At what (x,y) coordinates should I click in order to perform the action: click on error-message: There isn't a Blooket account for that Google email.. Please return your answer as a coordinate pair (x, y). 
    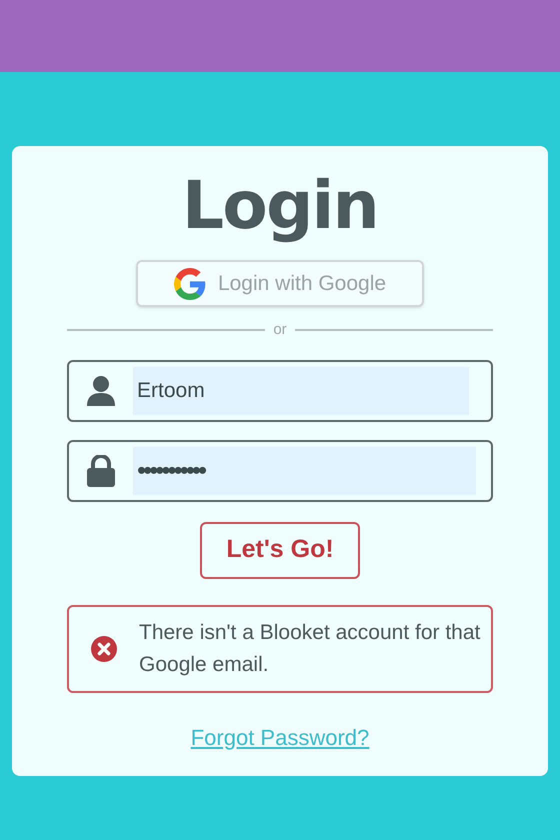
    Looking at the image, I should click on (310, 649).